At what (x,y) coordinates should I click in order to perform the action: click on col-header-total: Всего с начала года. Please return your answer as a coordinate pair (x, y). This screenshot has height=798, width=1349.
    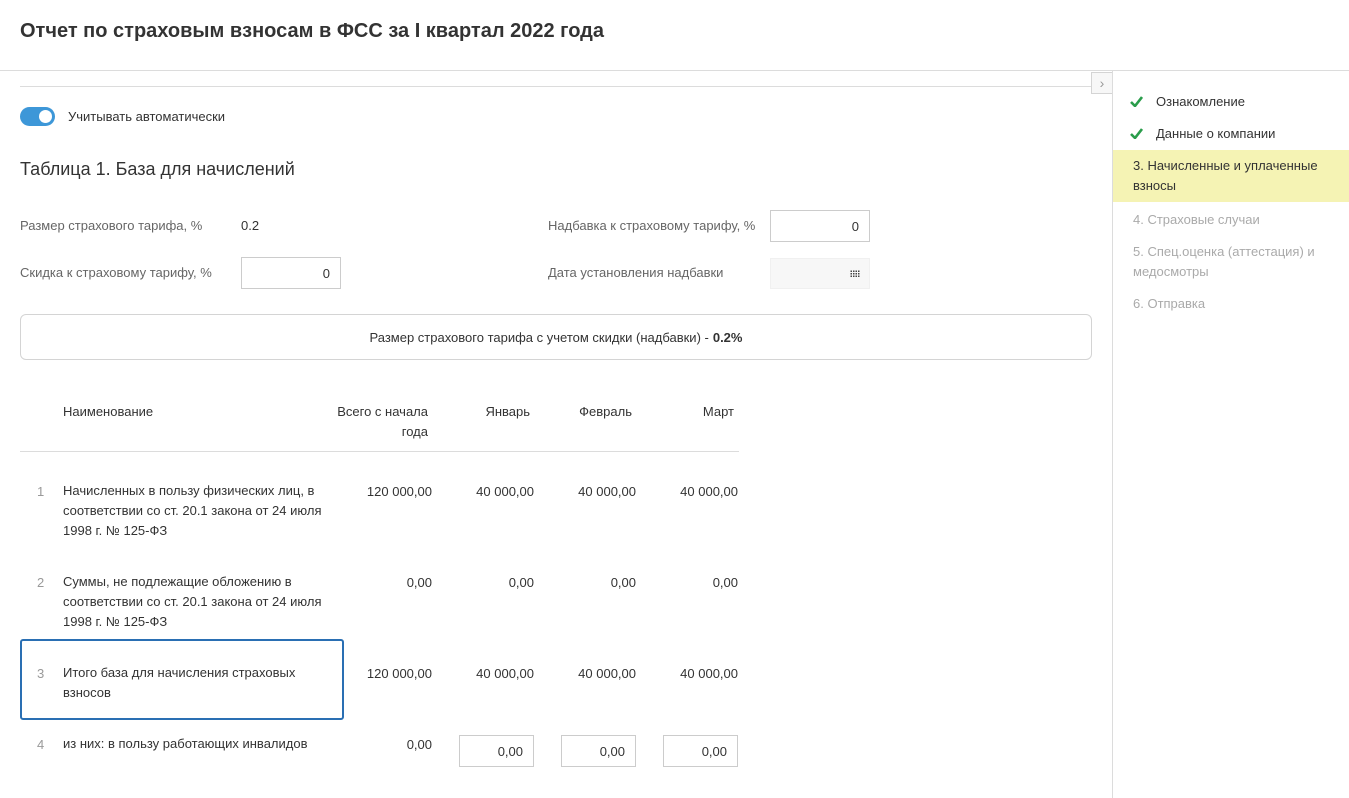
    Looking at the image, I should click on (382, 421).